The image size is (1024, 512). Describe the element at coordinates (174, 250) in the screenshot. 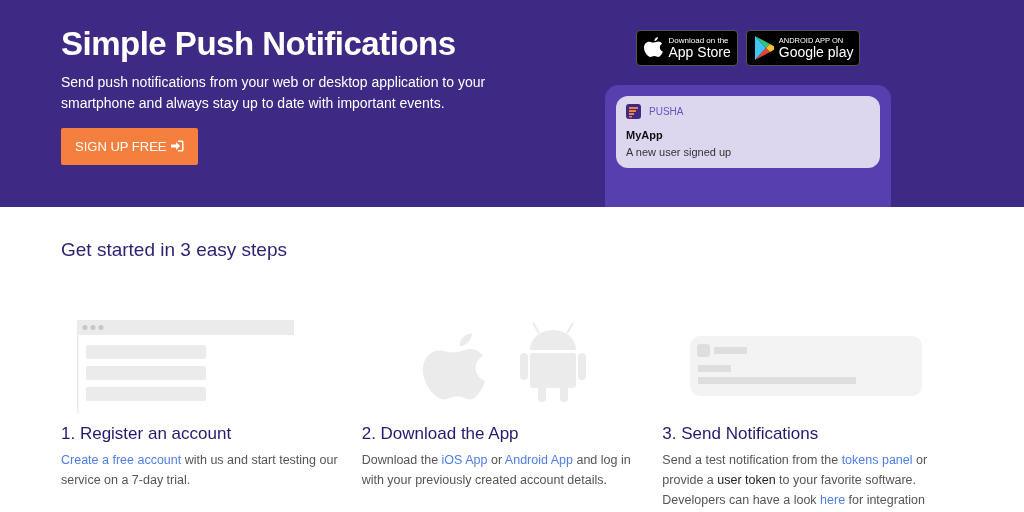

I see `section-heading: Get started in 3 easy steps` at that location.